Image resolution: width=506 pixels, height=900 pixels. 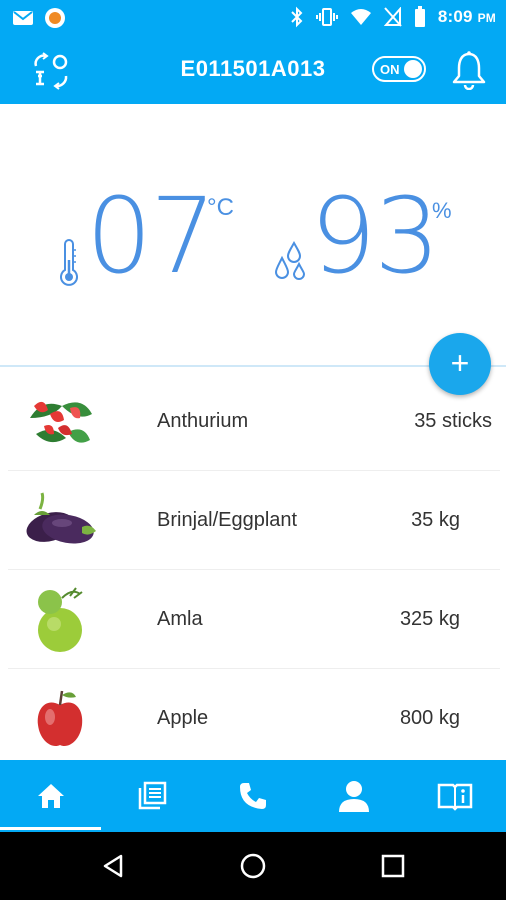 I want to click on power-toggle: ON, so click(x=399, y=69).